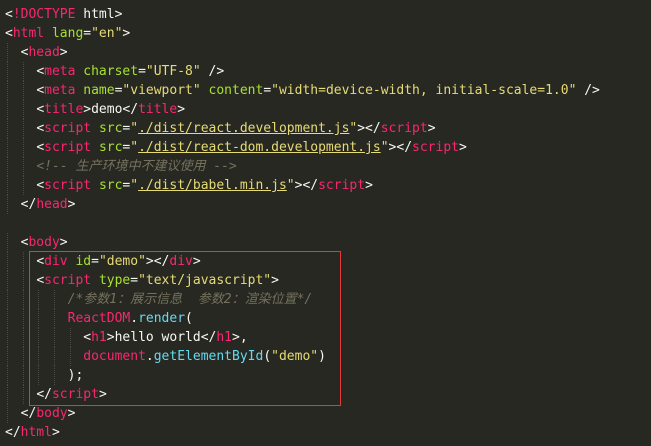 Image resolution: width=651 pixels, height=446 pixels. Describe the element at coordinates (67, 33) in the screenshot. I see `code-line: <html lang="en">` at that location.